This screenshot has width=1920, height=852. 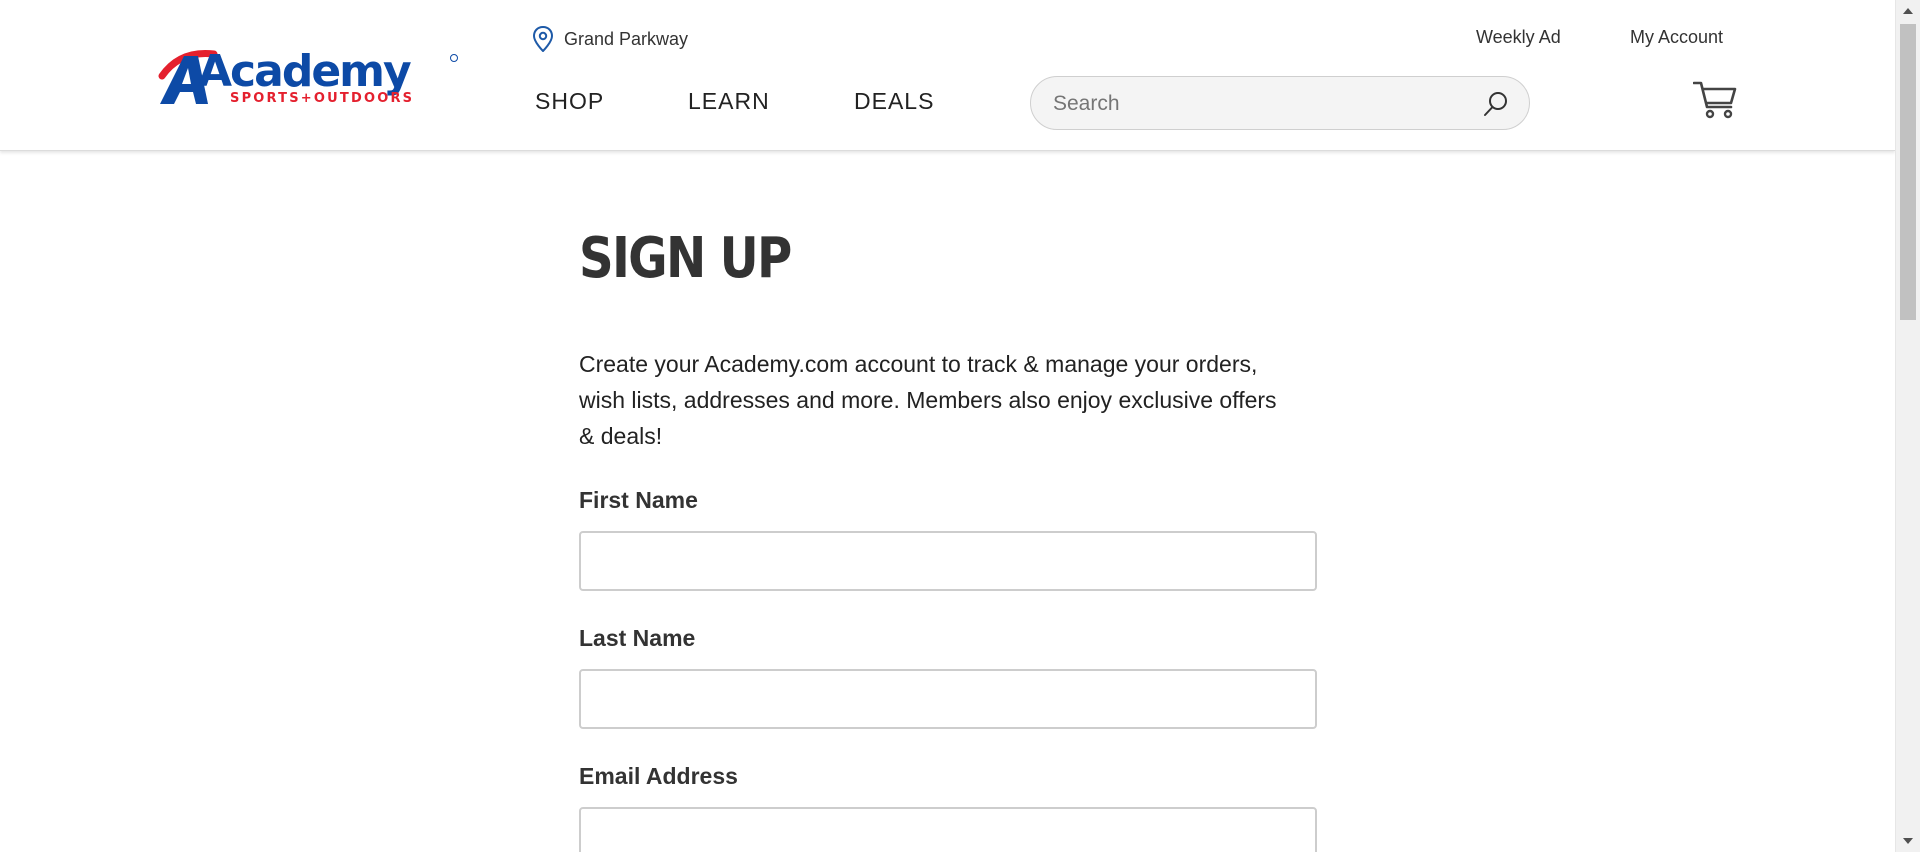 What do you see at coordinates (1263, 104) in the screenshot?
I see `search-input` at bounding box center [1263, 104].